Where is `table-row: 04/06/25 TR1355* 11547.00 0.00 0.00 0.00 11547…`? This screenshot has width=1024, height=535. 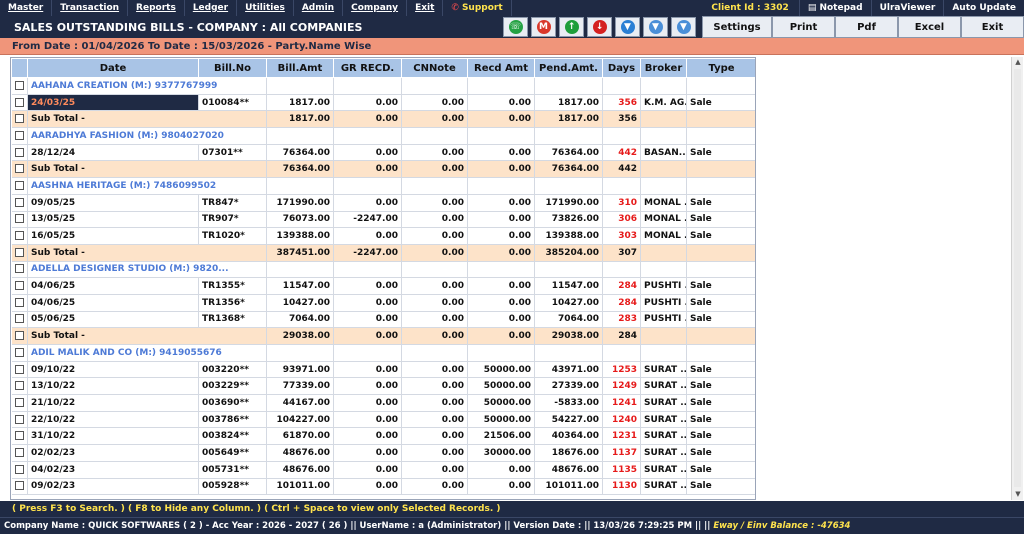 table-row: 04/06/25 TR1355* 11547.00 0.00 0.00 0.00 11547… is located at coordinates (383, 286).